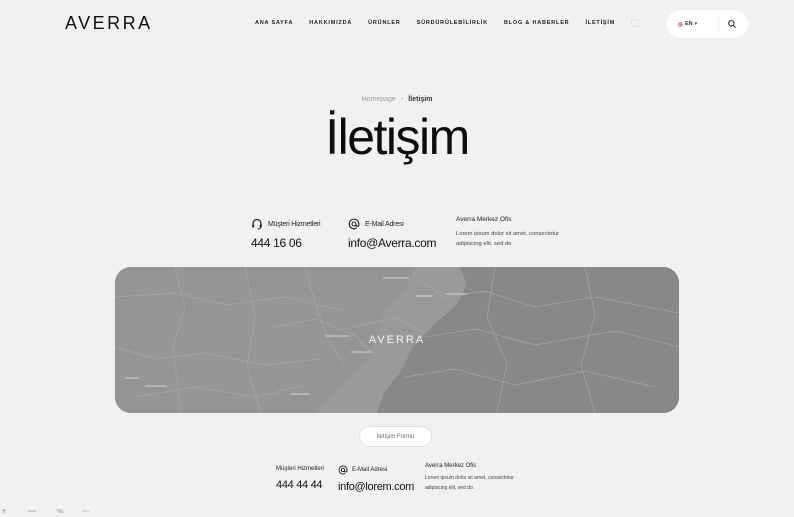  What do you see at coordinates (452, 23) in the screenshot?
I see `nav-item-sustainability: SÜRDÜRÜLEBİLİRLİK` at bounding box center [452, 23].